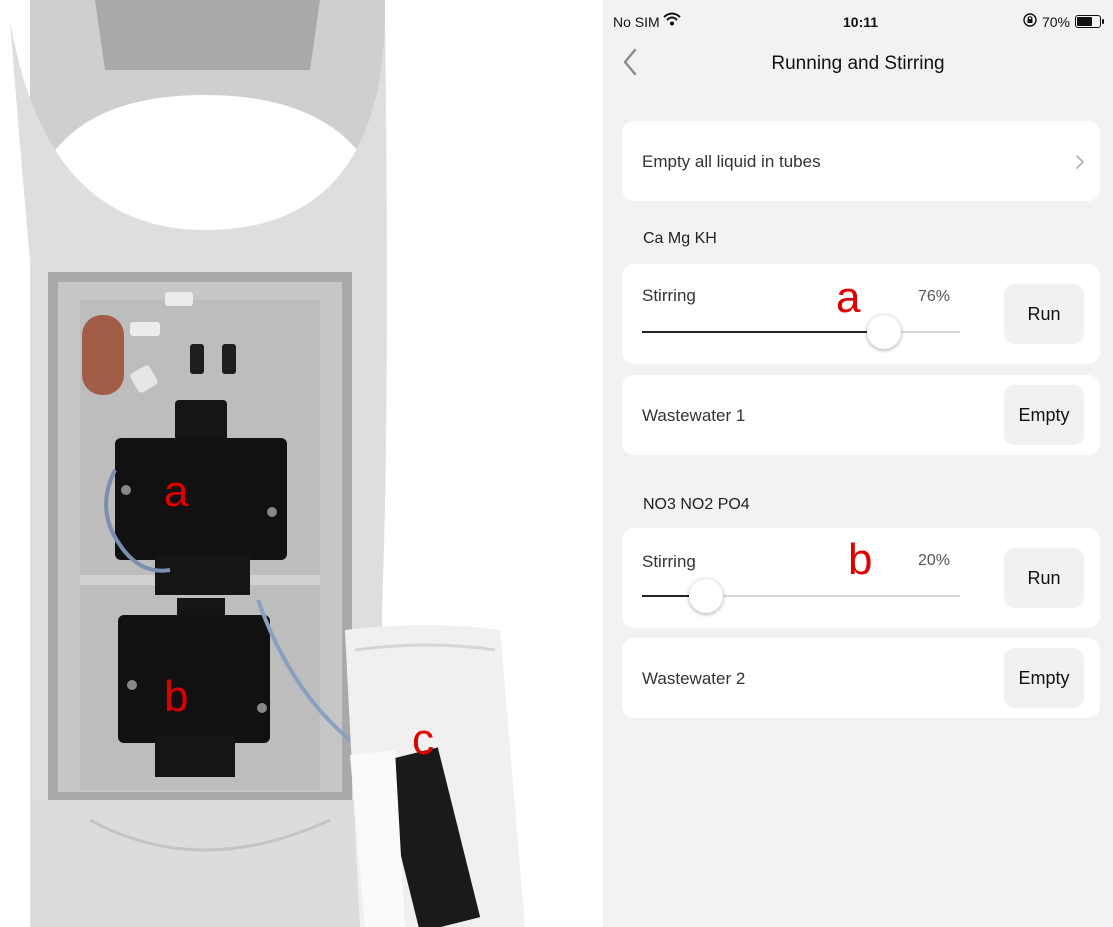 This screenshot has height=927, width=1113. Describe the element at coordinates (1044, 578) in the screenshot. I see `run-button-2: Run` at that location.